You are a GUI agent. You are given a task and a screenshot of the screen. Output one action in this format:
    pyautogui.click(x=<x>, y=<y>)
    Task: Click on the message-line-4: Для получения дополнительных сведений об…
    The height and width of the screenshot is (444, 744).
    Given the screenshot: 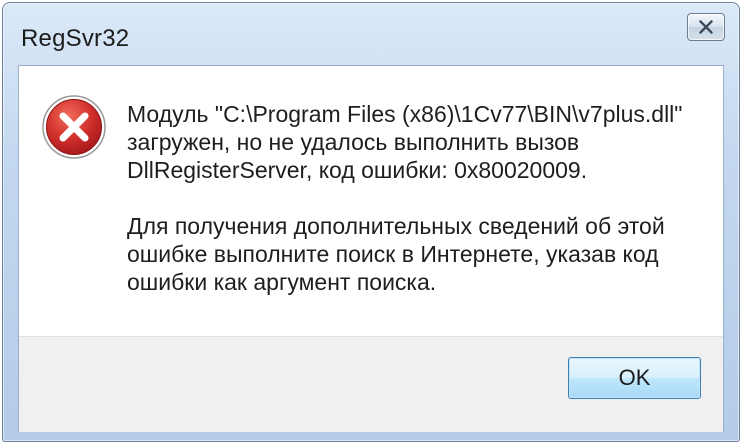 What is the action you would take?
    pyautogui.click(x=396, y=226)
    